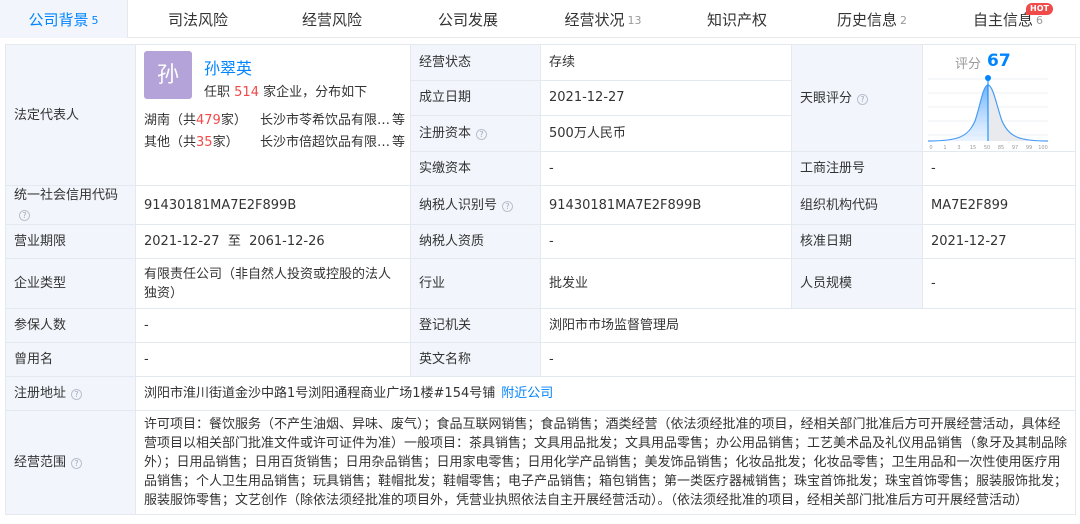  Describe the element at coordinates (315, 92) in the screenshot. I see `positions-suffix: 家企业，分布如下` at that location.